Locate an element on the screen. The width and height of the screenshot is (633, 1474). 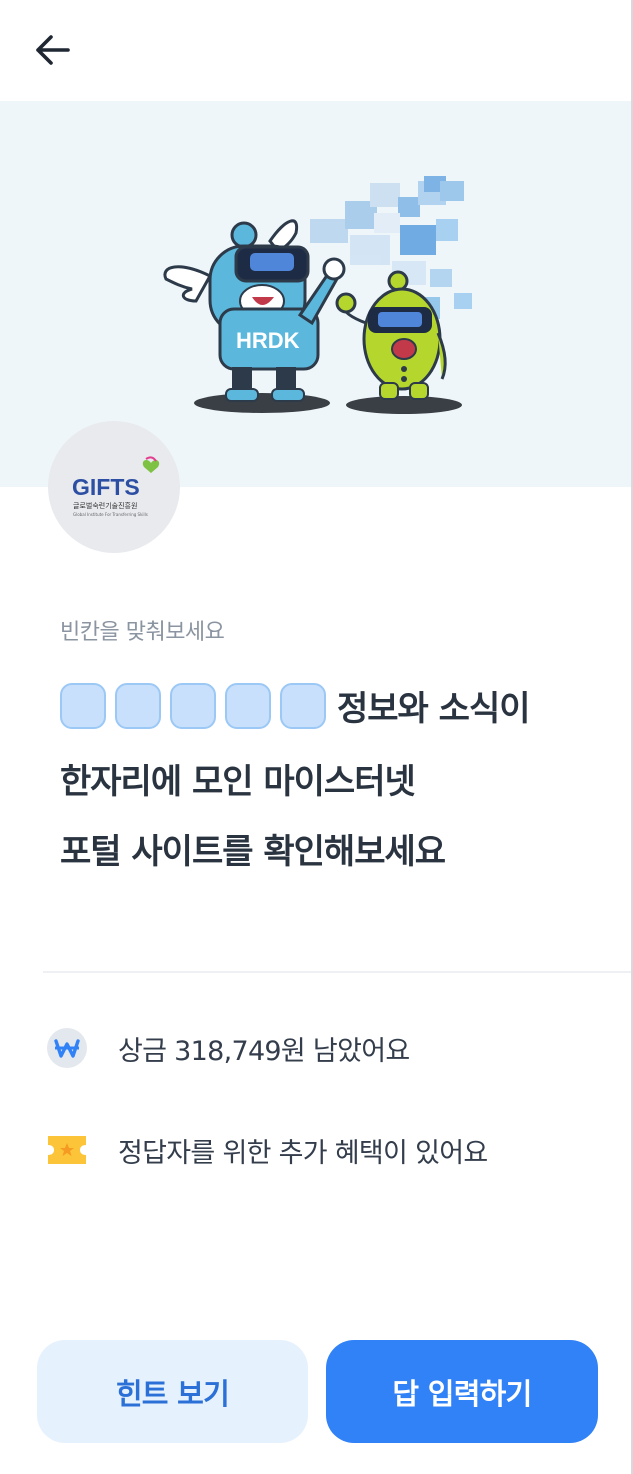
quiz-instruction: 빈칸을 맞춰보세요 is located at coordinates (142, 632).